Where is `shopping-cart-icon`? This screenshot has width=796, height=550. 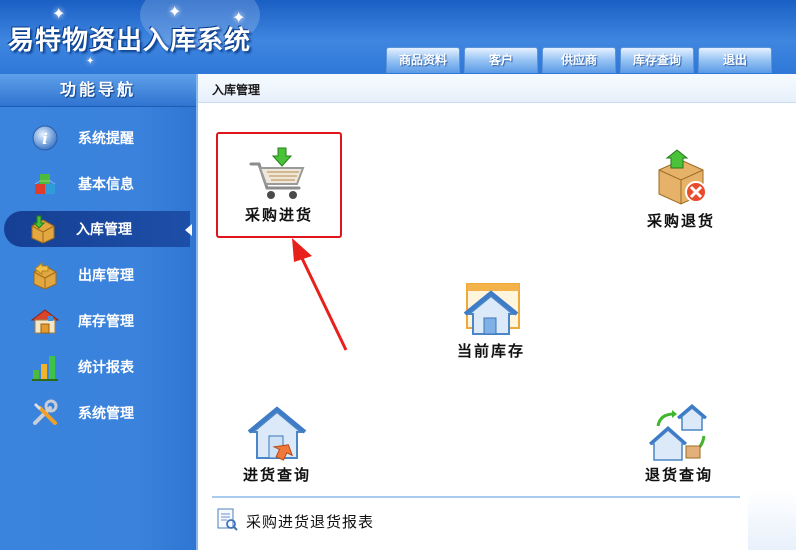
shopping-cart-icon is located at coordinates (279, 174).